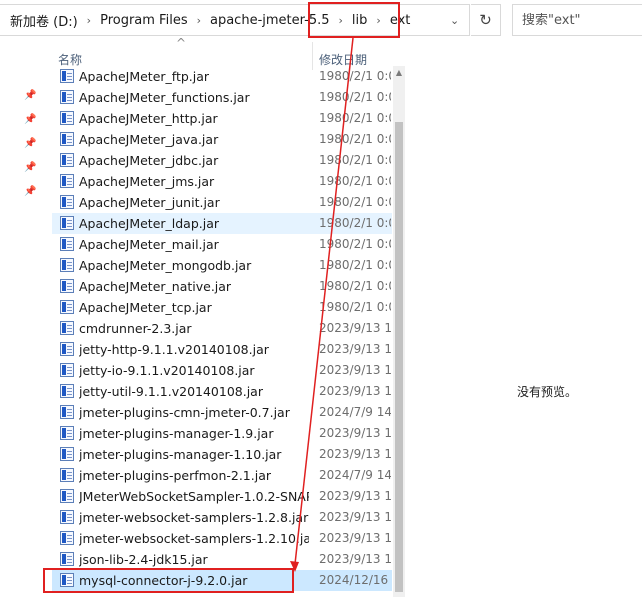 The width and height of the screenshot is (642, 597). I want to click on sort-ascending-icon: ^, so click(181, 43).